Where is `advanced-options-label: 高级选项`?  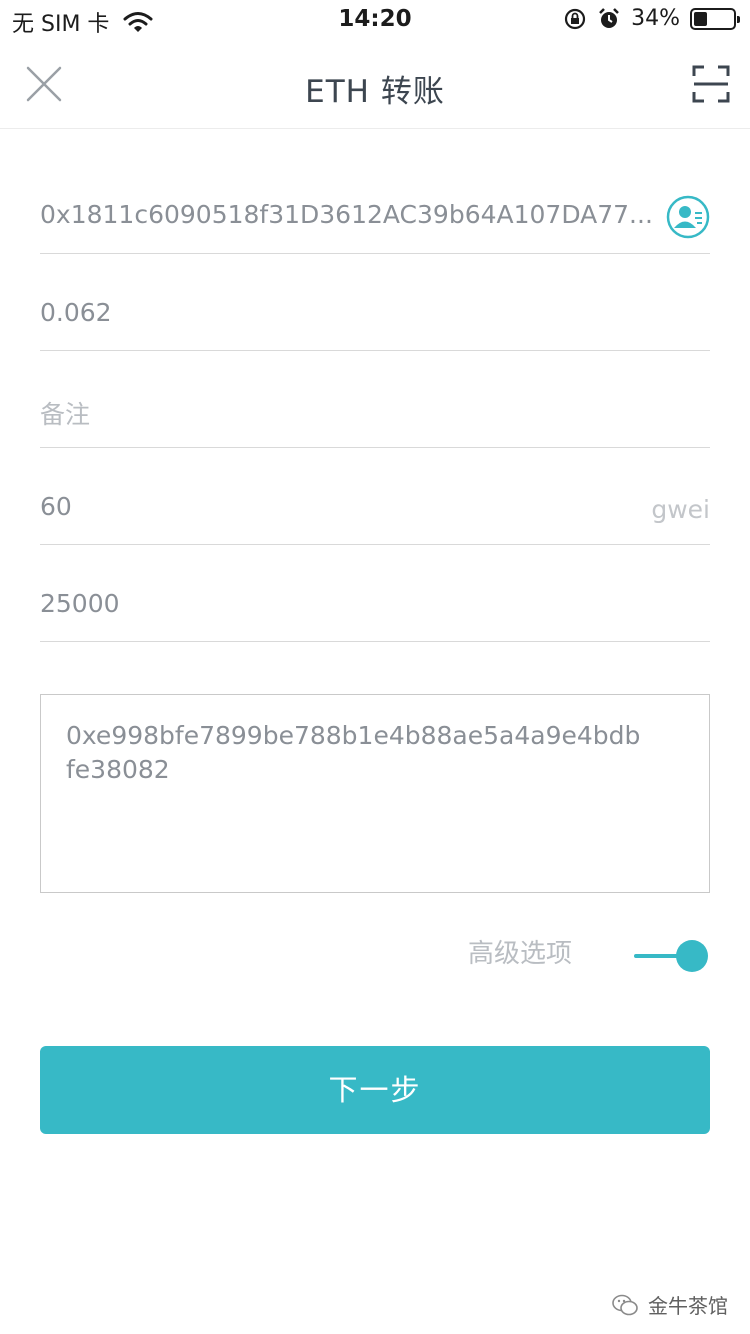 advanced-options-label: 高级选项 is located at coordinates (520, 954).